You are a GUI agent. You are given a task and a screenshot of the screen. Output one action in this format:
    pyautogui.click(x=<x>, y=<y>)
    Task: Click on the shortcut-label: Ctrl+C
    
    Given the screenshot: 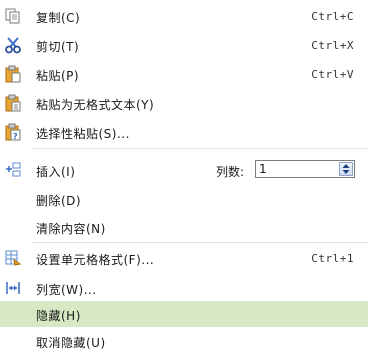 What is the action you would take?
    pyautogui.click(x=332, y=16)
    